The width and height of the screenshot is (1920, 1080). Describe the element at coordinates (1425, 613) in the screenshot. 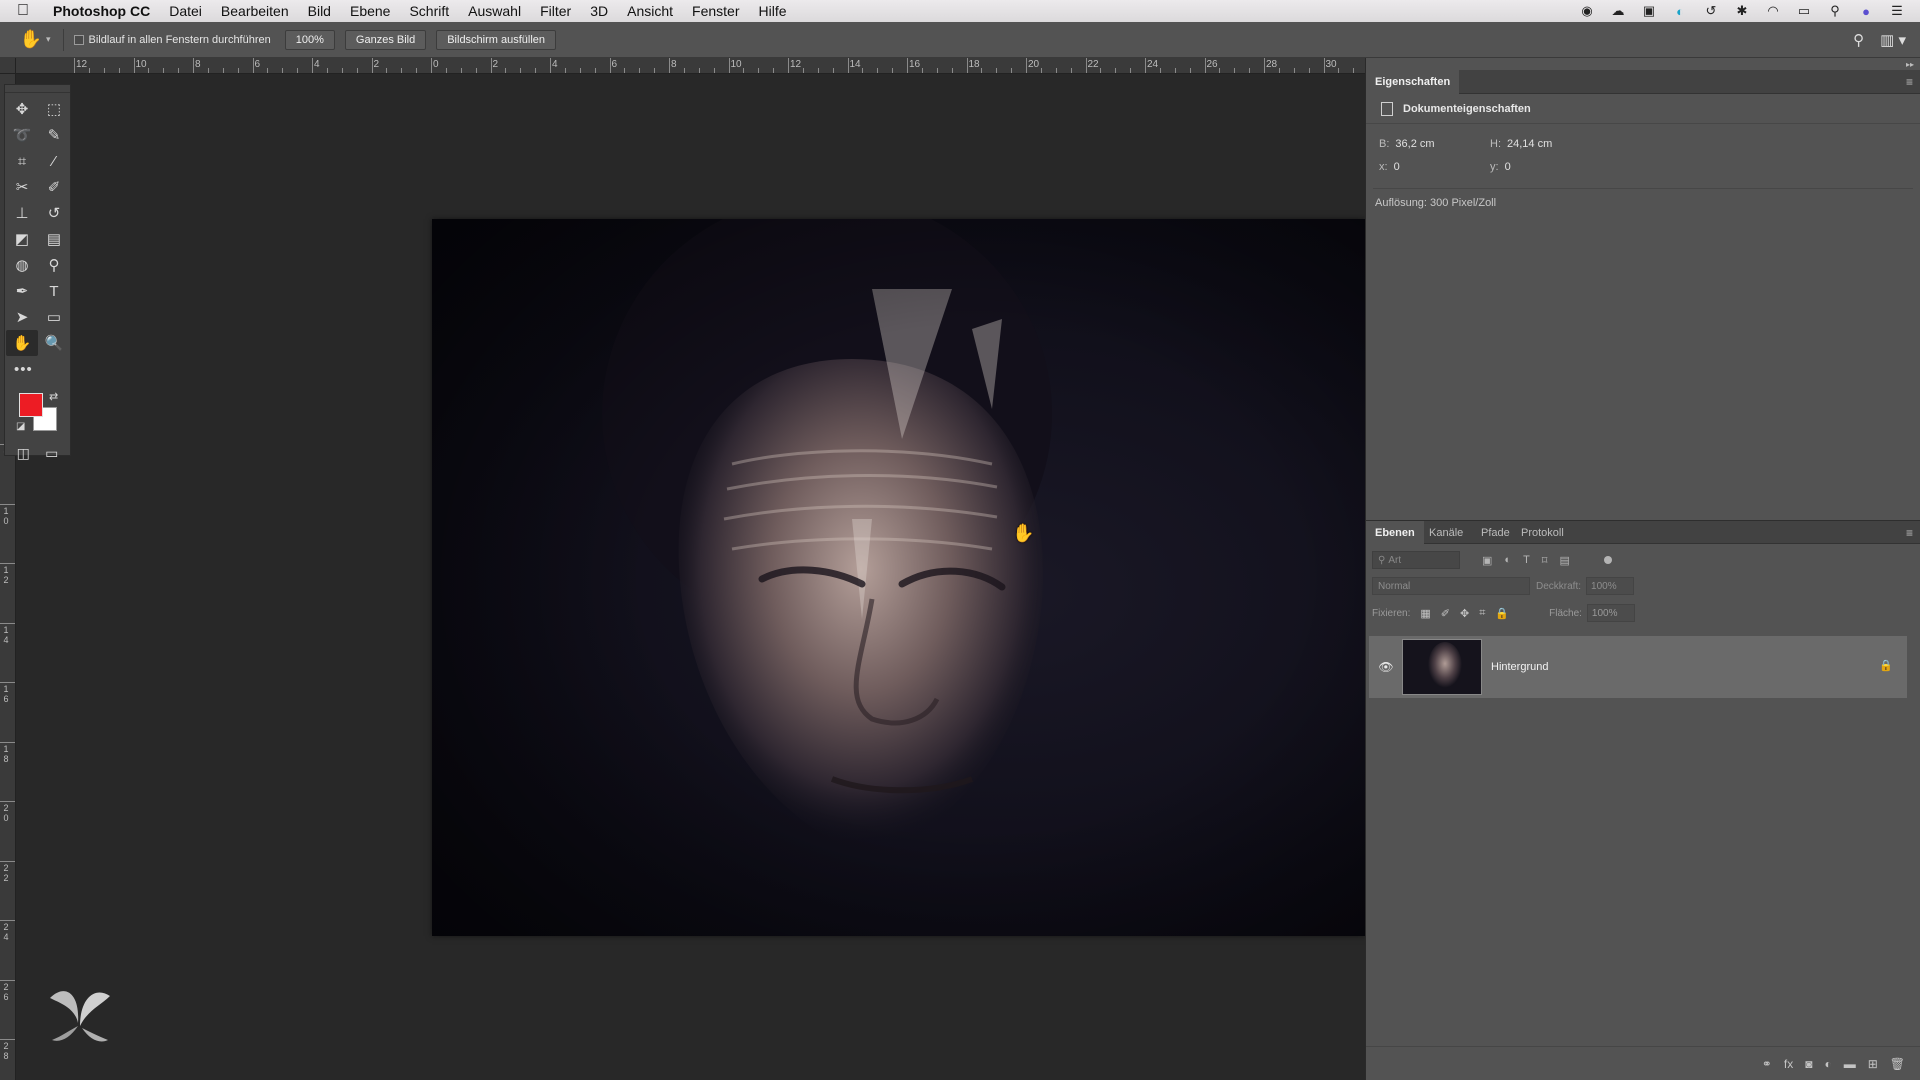

I see `lock-transparent-icon: ▦` at that location.